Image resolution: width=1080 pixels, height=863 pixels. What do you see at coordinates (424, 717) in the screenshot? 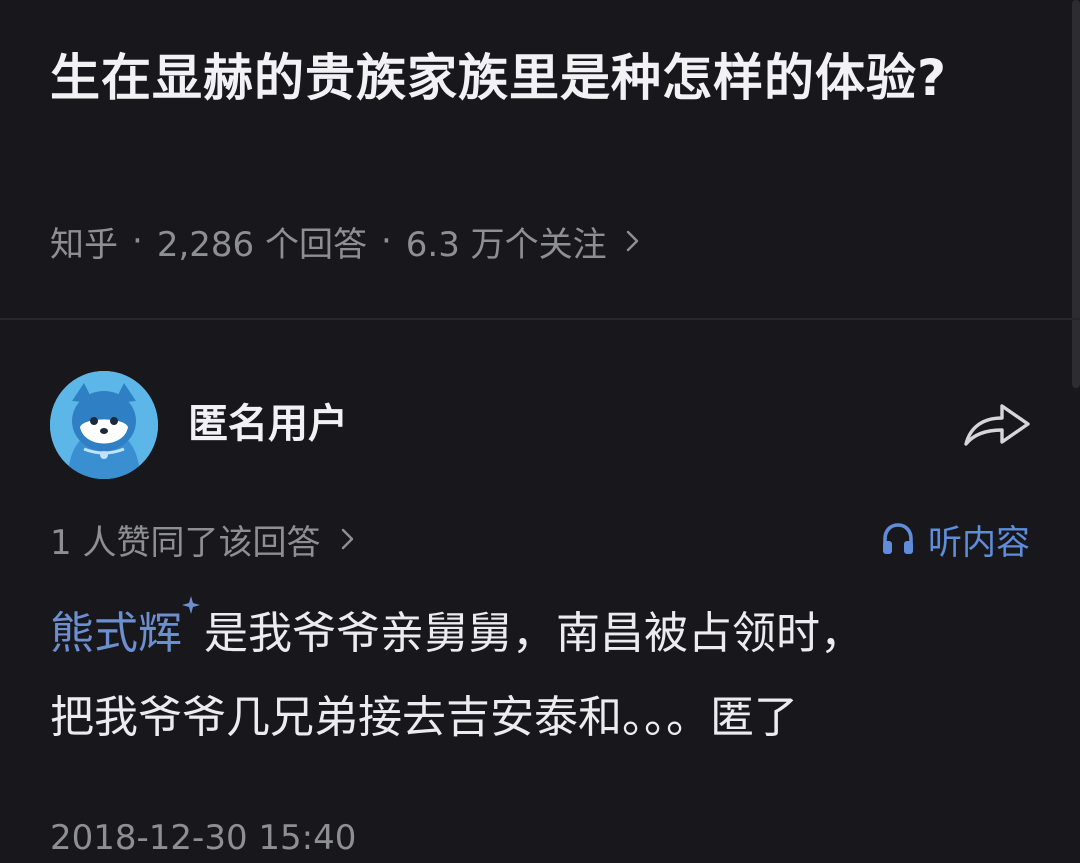
I see `answer-text-line2: 把我爷爷几兄弟接去吉安泰和。。。匿了` at bounding box center [424, 717].